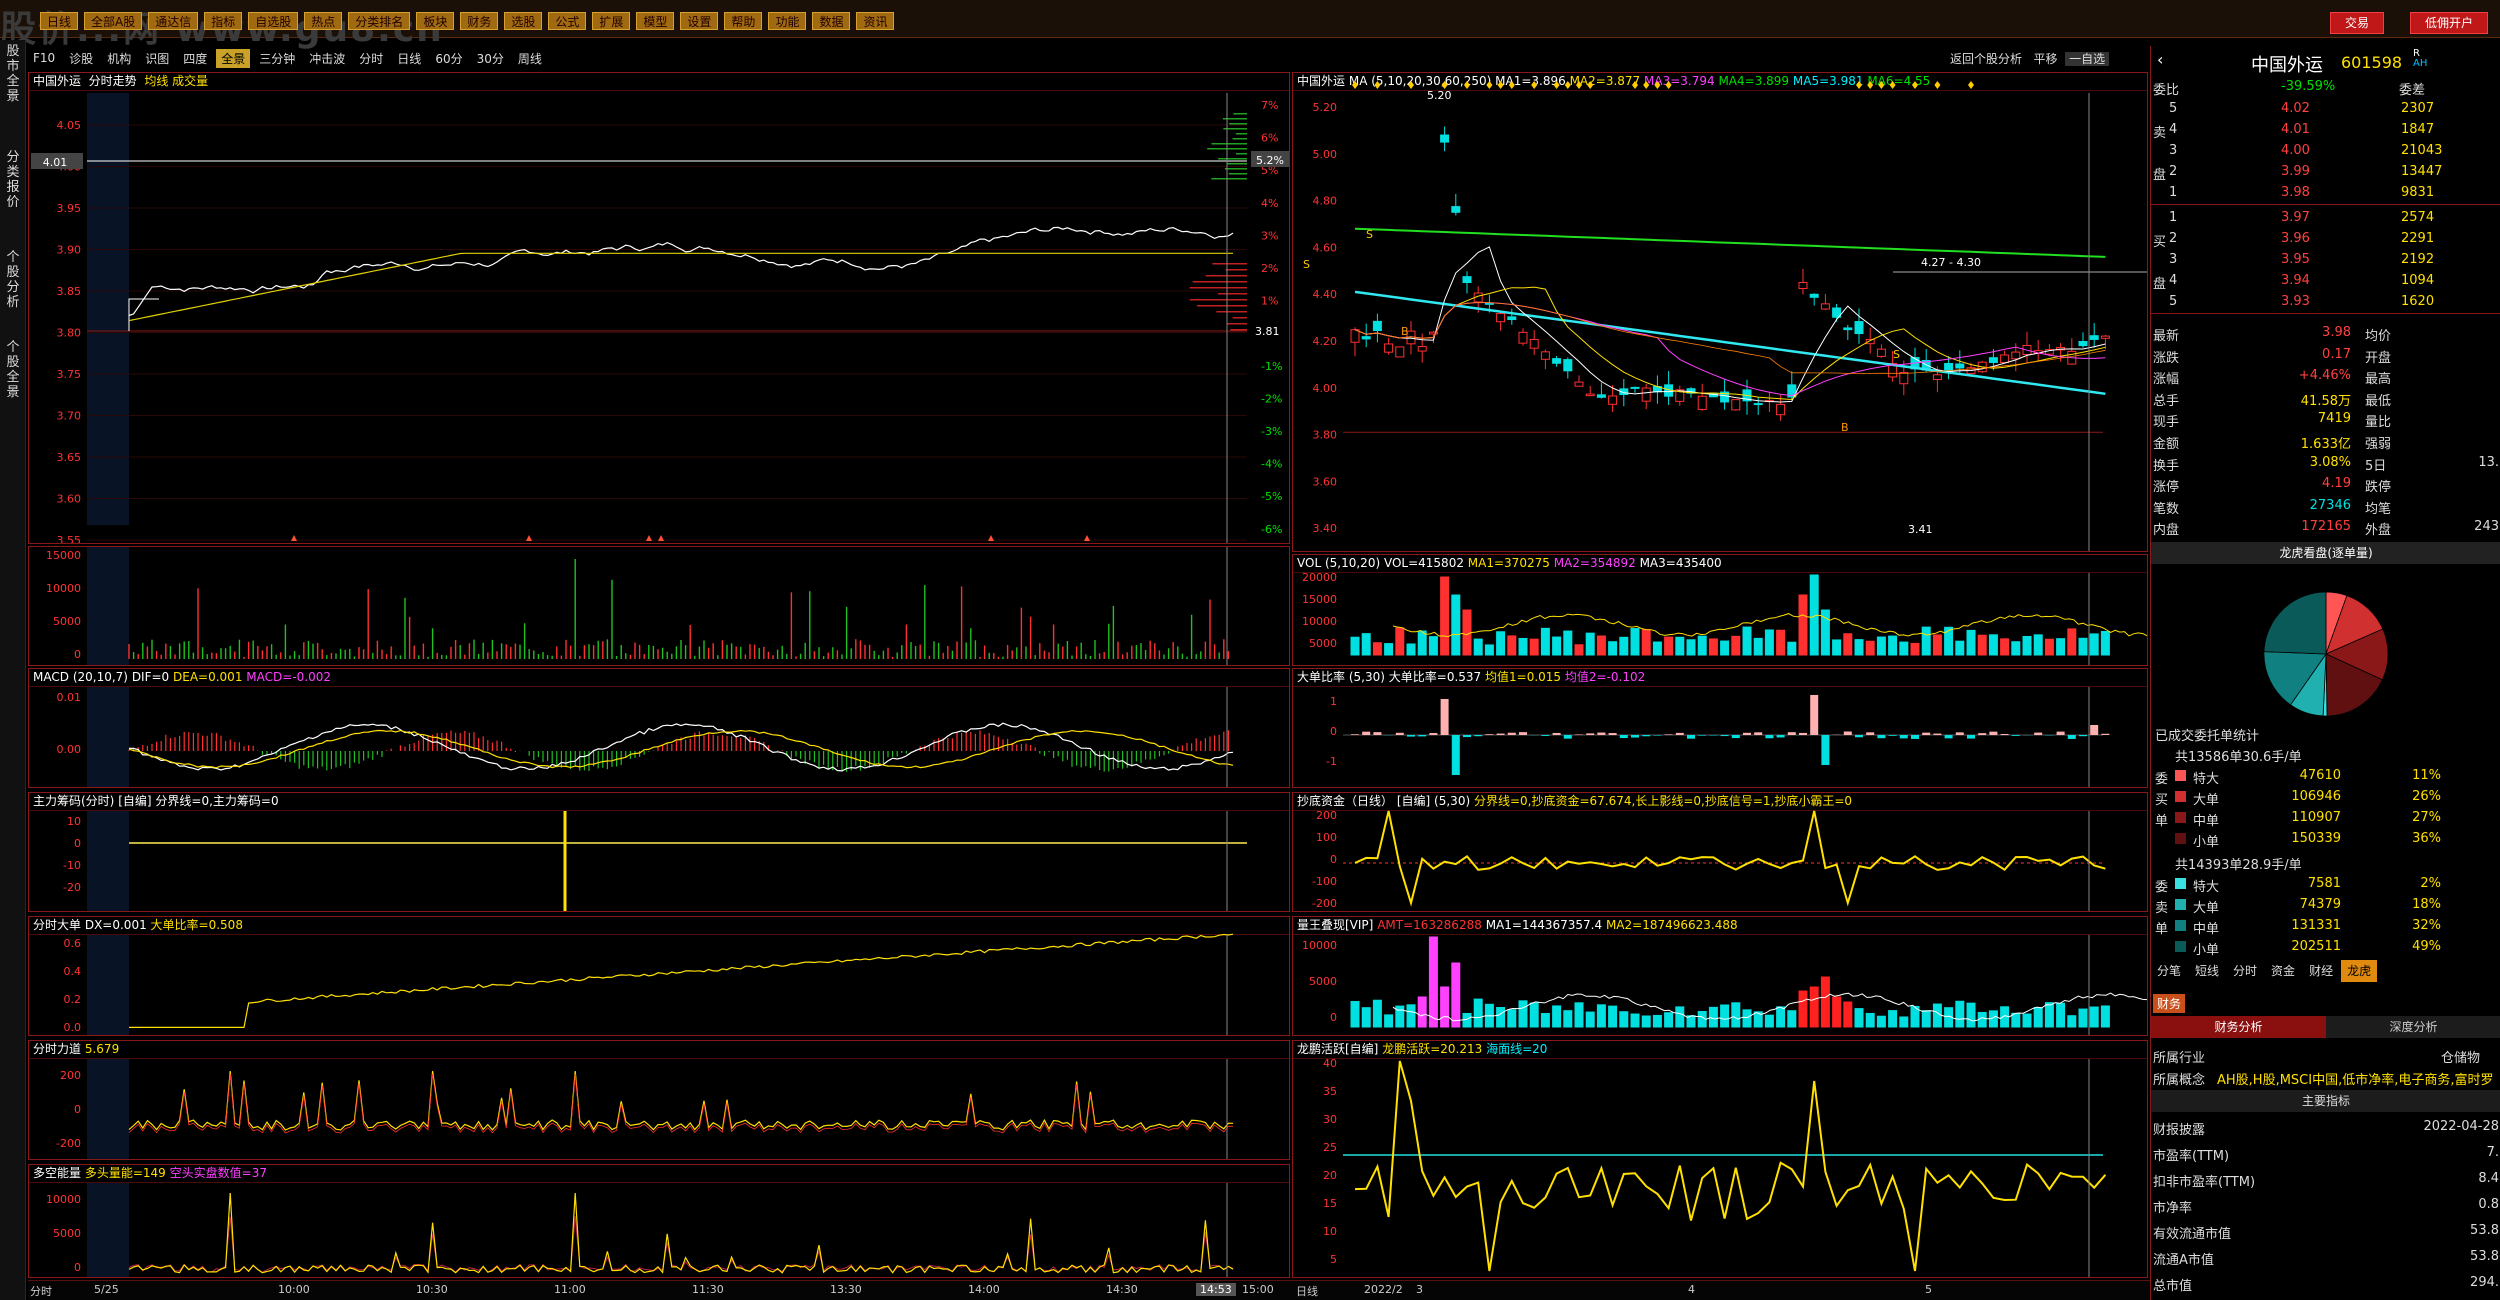 The height and width of the screenshot is (1300, 2500). What do you see at coordinates (113, 21) in the screenshot?
I see `menu-item: 全部A股` at bounding box center [113, 21].